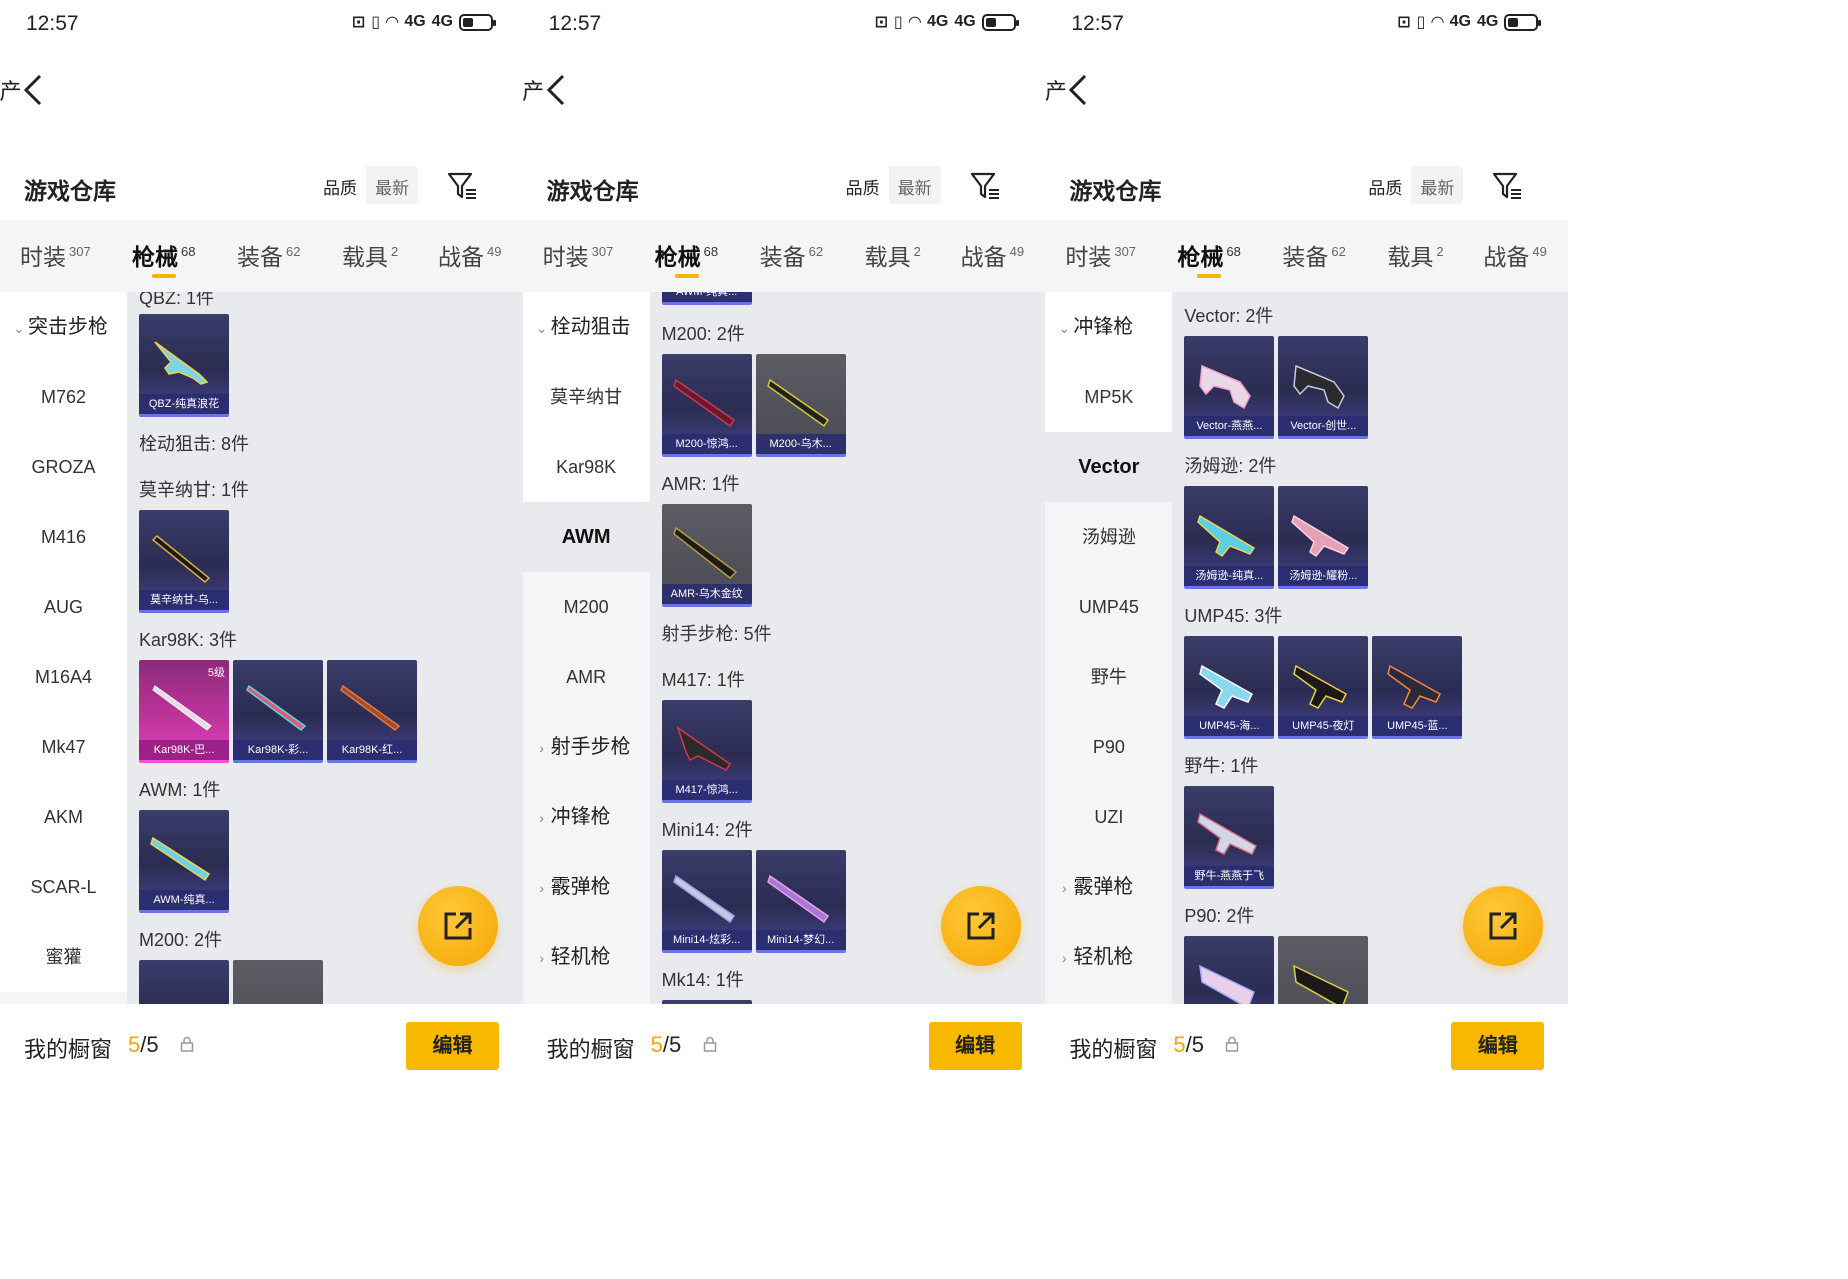 The image size is (1848, 1279). I want to click on sidebar-item: 蜜獾, so click(63, 957).